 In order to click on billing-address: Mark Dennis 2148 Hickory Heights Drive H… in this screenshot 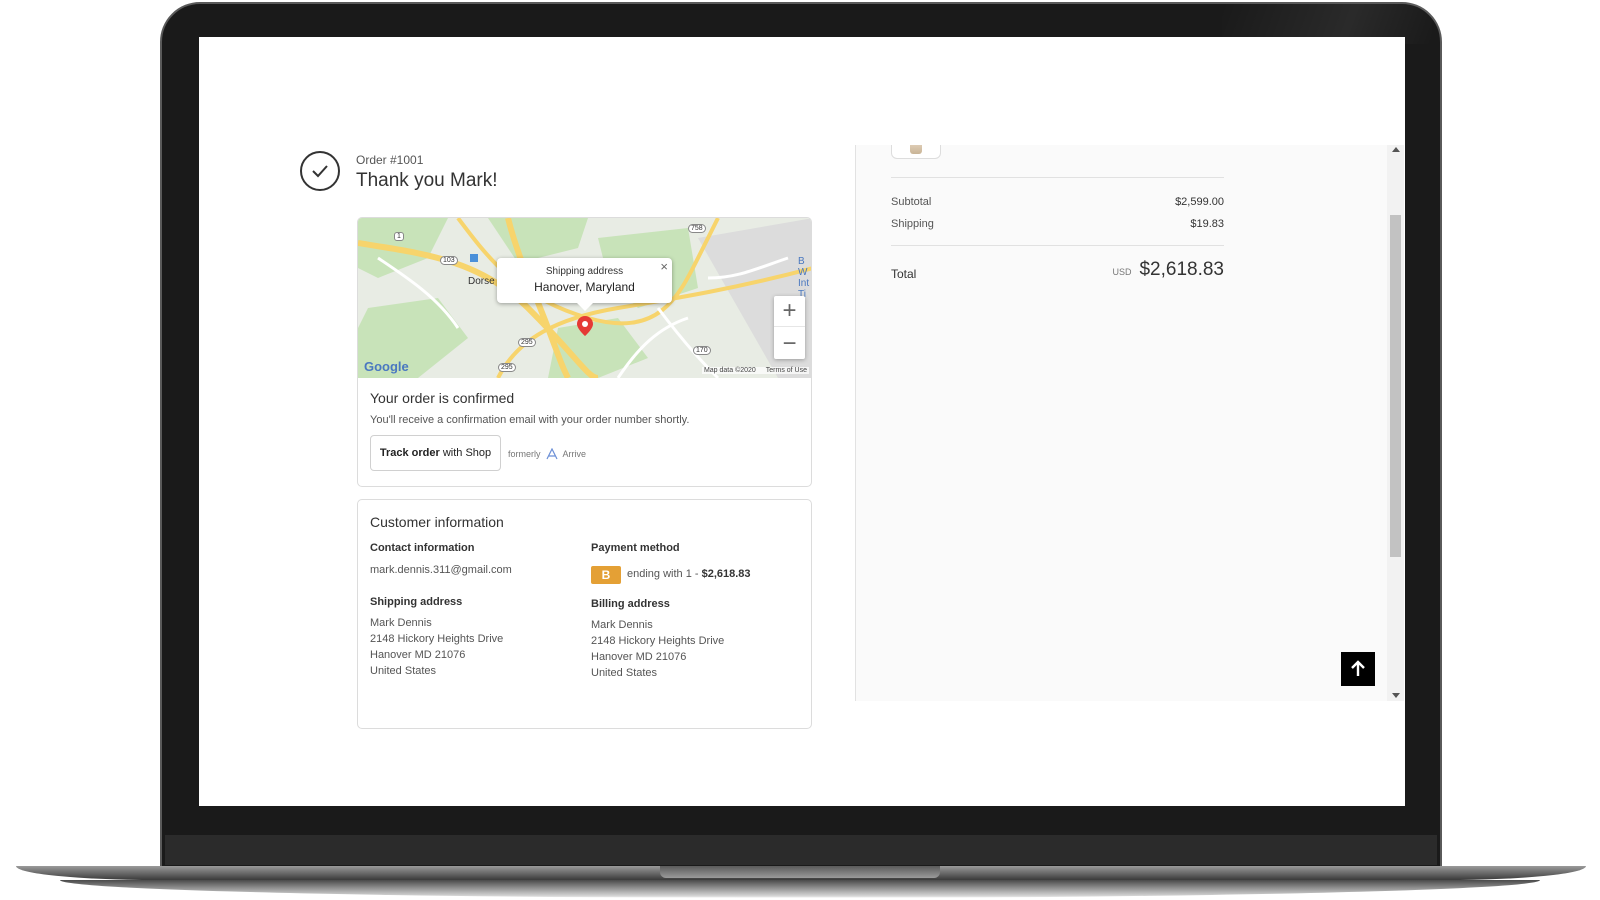, I will do `click(657, 649)`.